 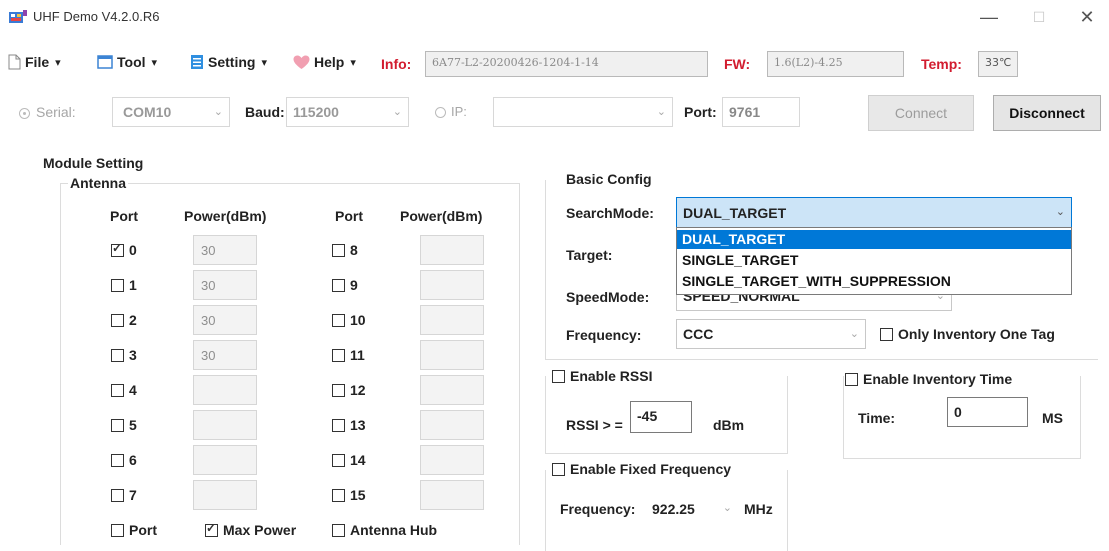 What do you see at coordinates (171, 112) in the screenshot?
I see `serial-port-select: COM10 ⌄` at bounding box center [171, 112].